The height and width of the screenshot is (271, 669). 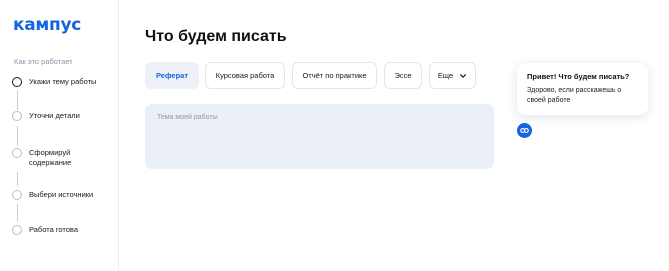 I want to click on chevron-down-icon, so click(x=463, y=75).